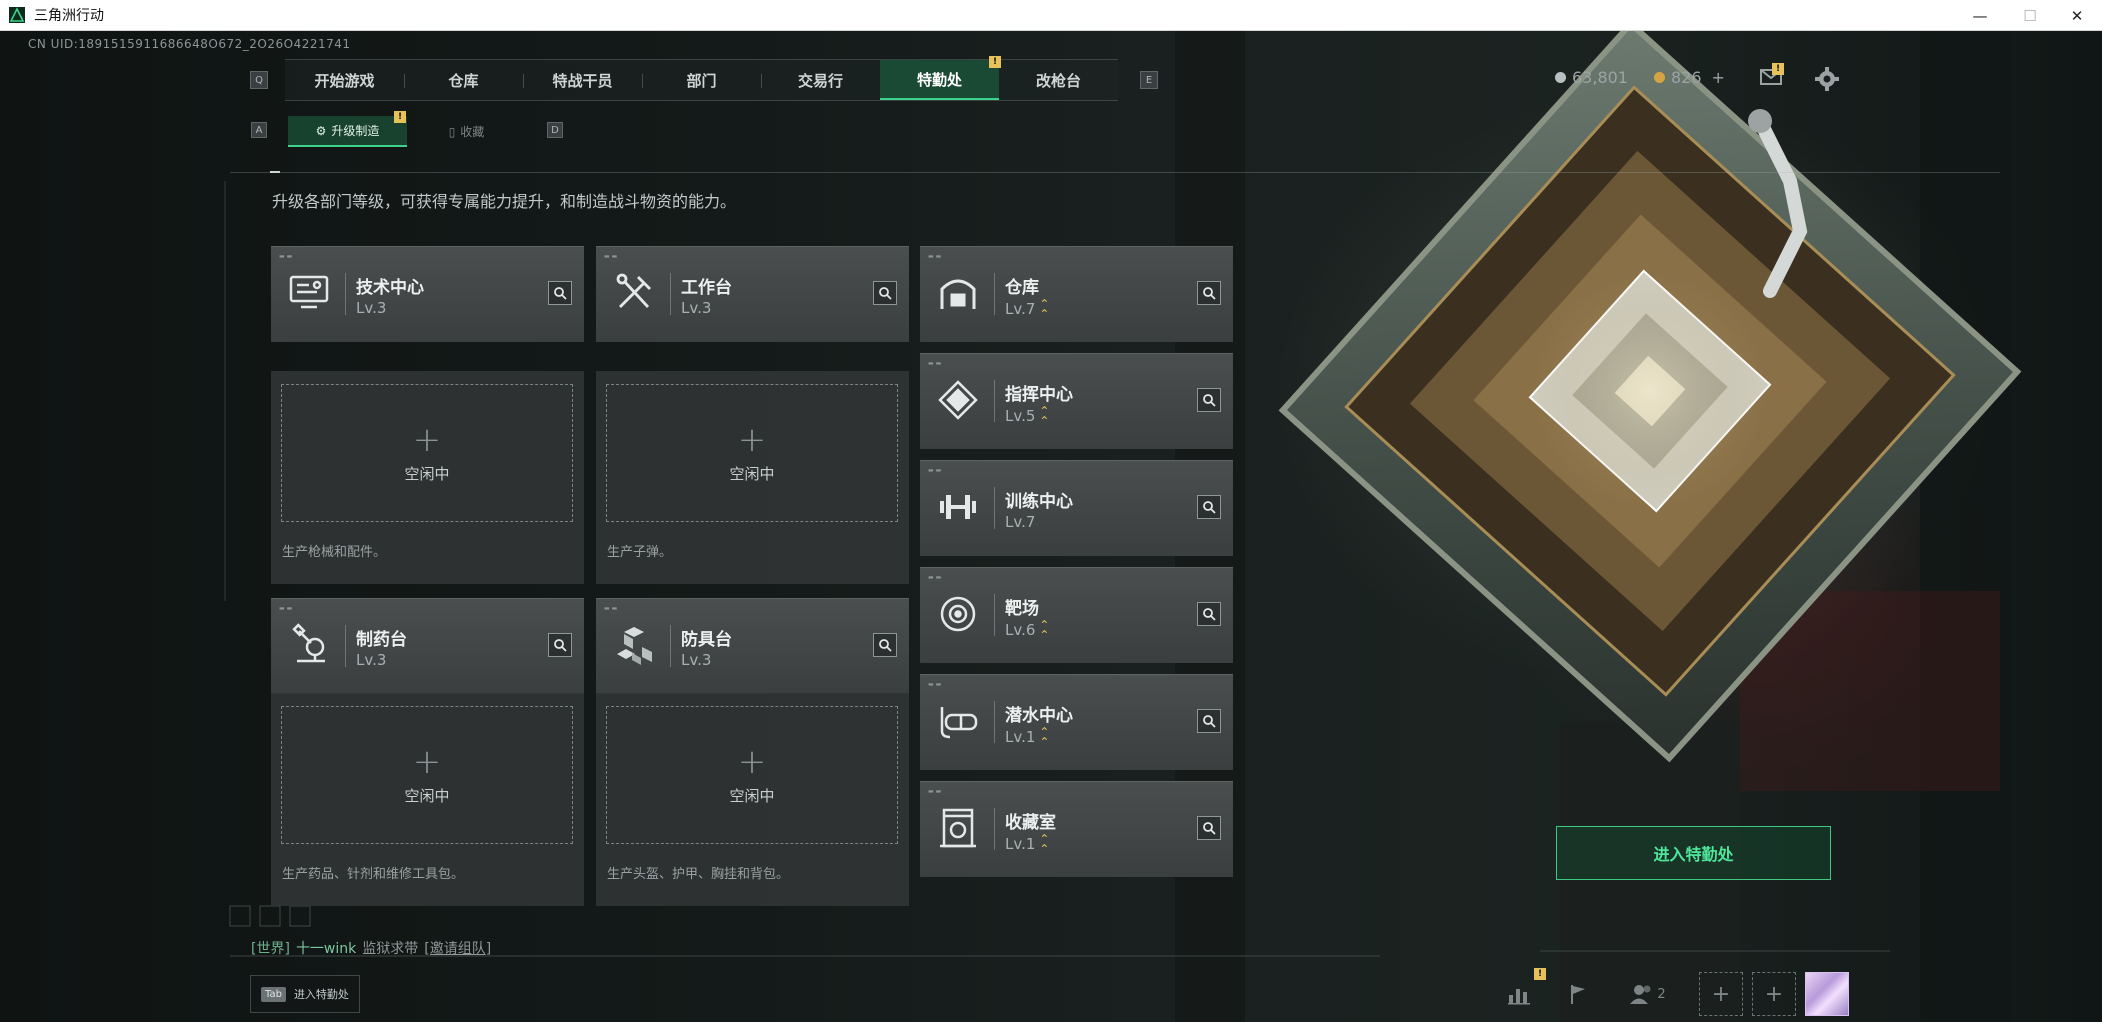 This screenshot has height=1022, width=2102. What do you see at coordinates (2030, 15) in the screenshot?
I see `maximize-button: ☐` at bounding box center [2030, 15].